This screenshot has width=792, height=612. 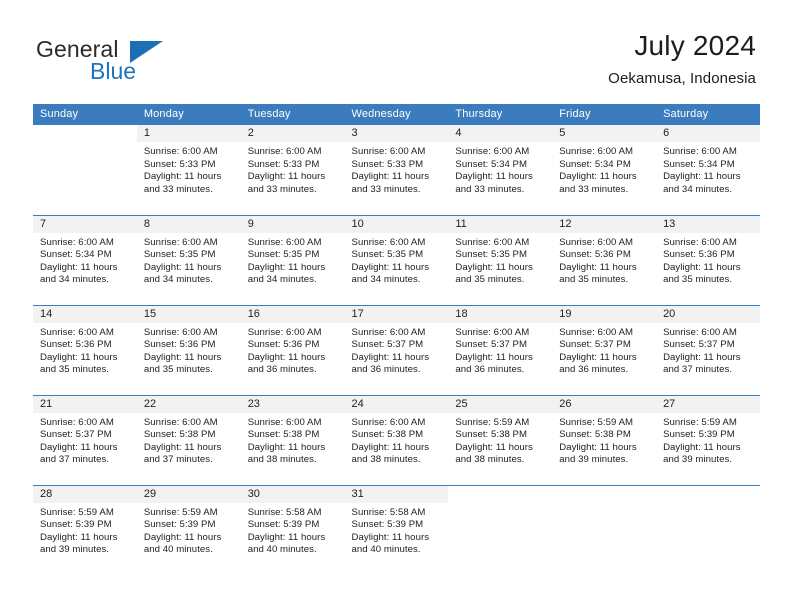 I want to click on day-number: 17, so click(x=357, y=313).